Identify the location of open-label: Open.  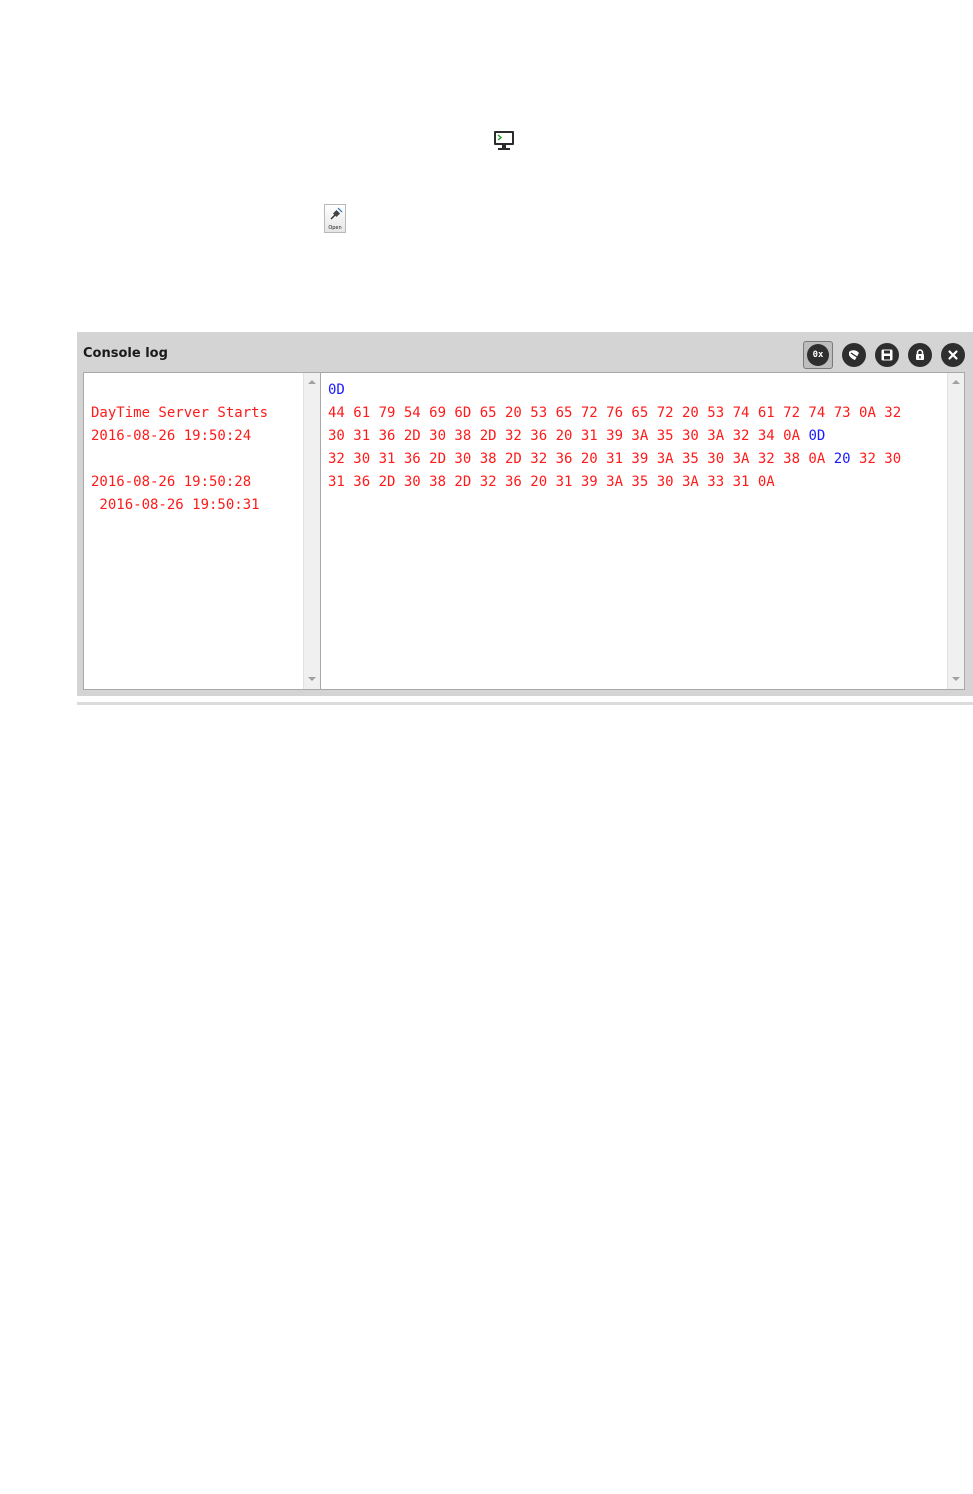
(335, 228).